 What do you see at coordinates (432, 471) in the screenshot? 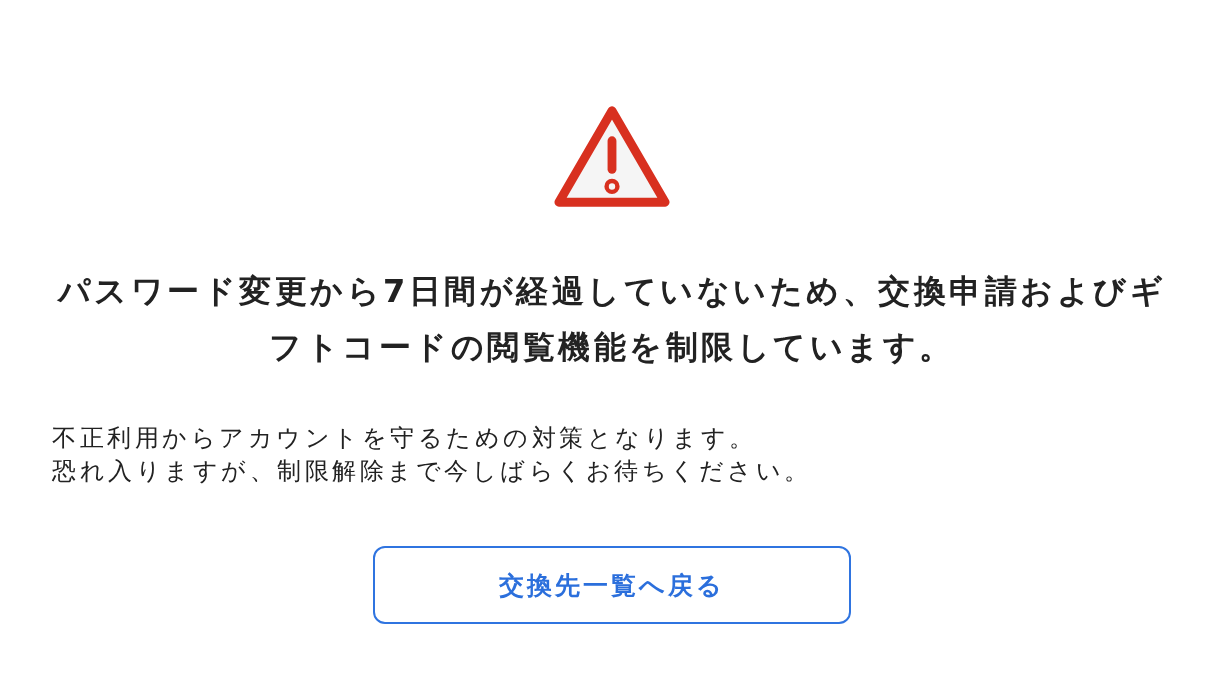
I see `message-text: 恐れ入りますが、制限解除まで今しばらくお待ちください。` at bounding box center [432, 471].